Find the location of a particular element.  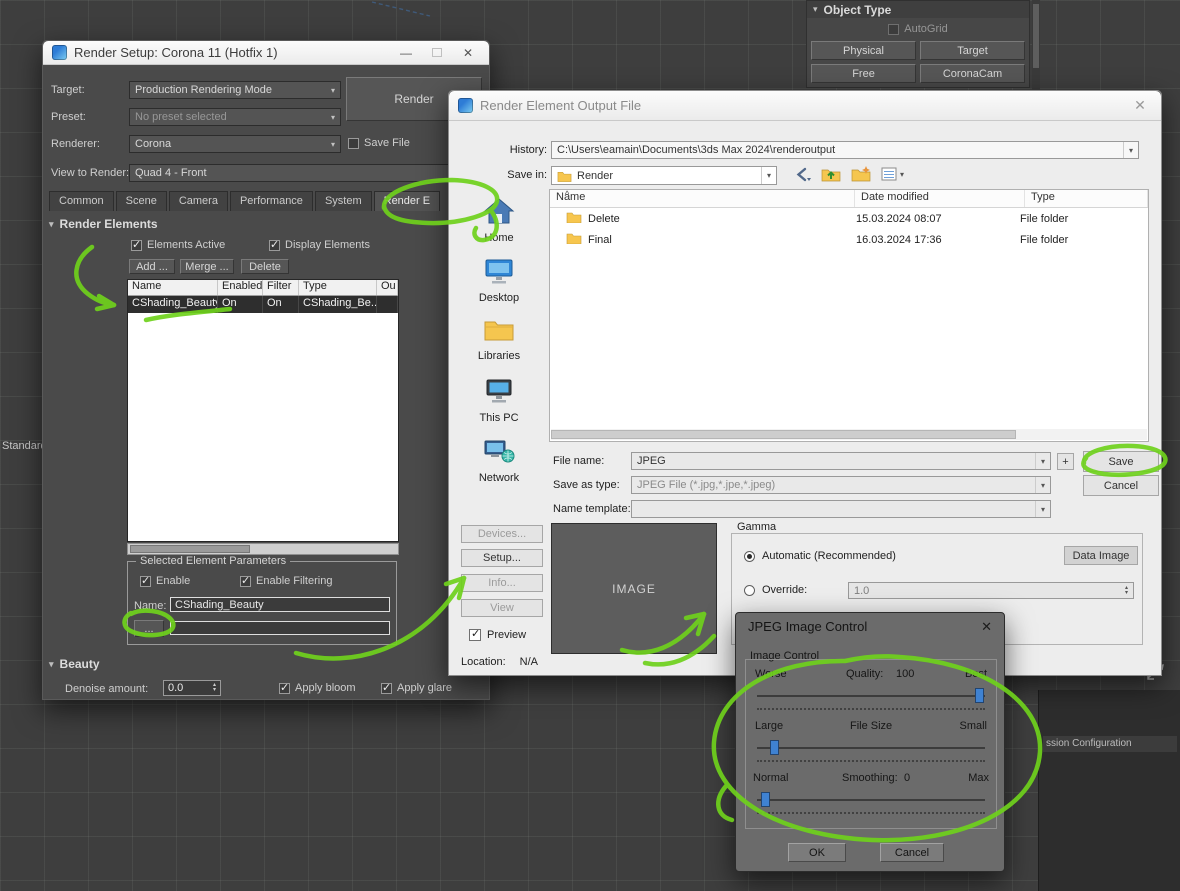

quality-left-label: Worse is located at coordinates (771, 674).